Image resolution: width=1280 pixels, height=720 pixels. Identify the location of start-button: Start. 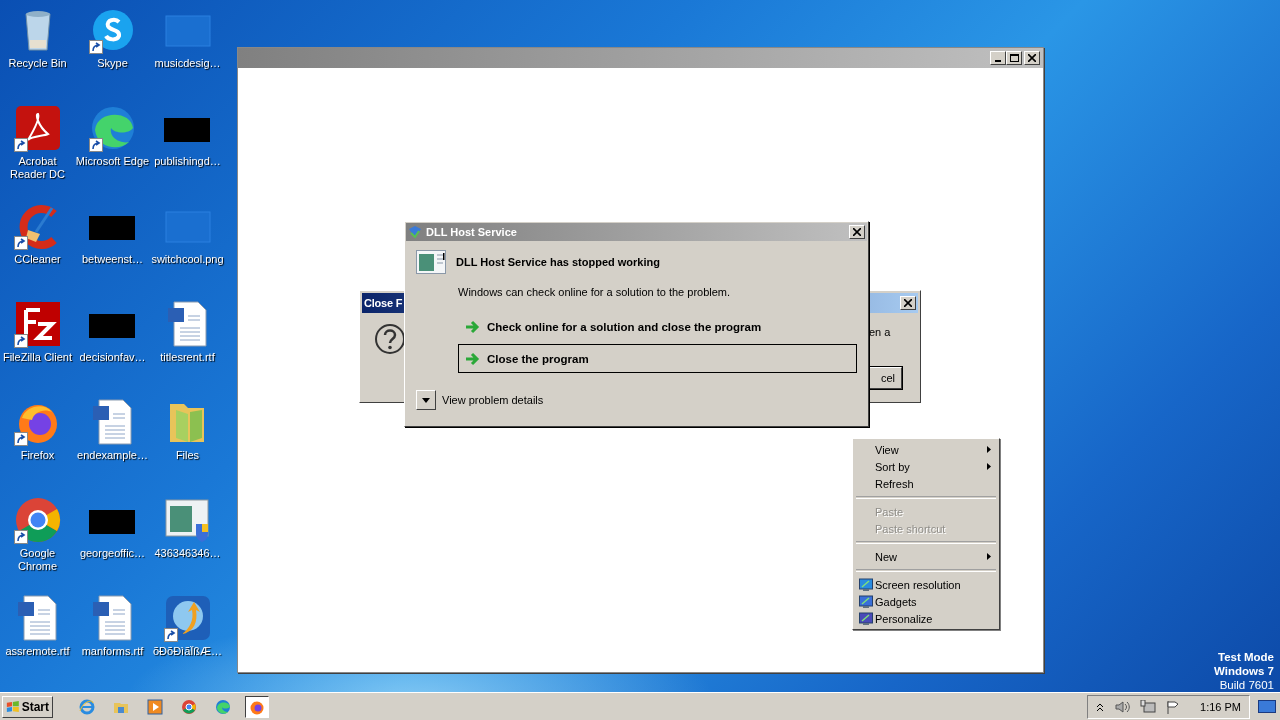
(27, 706).